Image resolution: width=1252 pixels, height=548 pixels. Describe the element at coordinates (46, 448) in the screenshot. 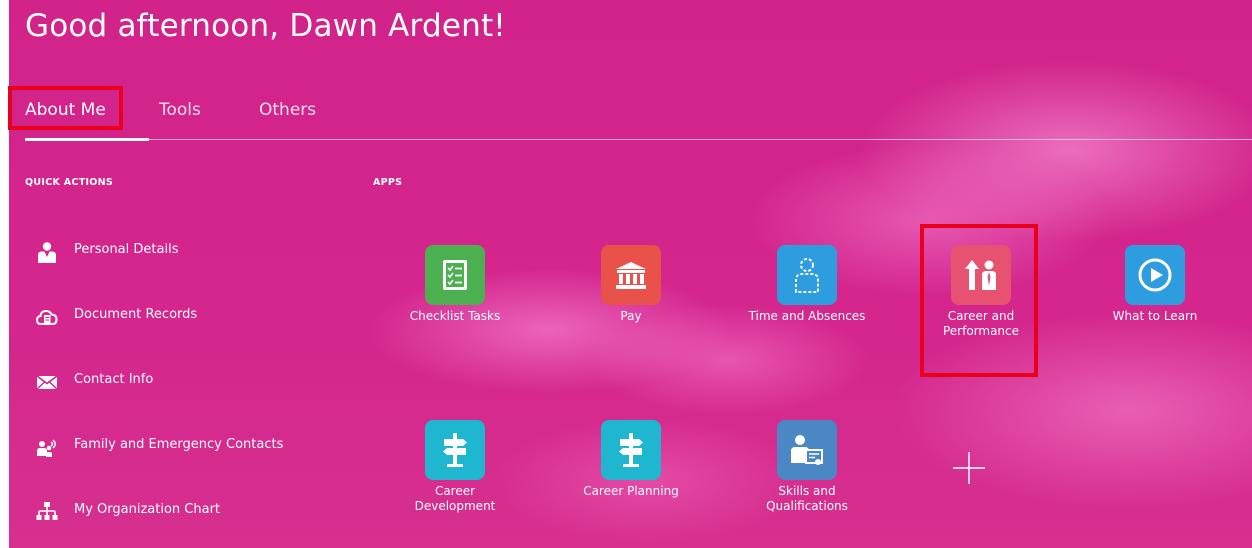

I see `family-contacts-icon` at that location.